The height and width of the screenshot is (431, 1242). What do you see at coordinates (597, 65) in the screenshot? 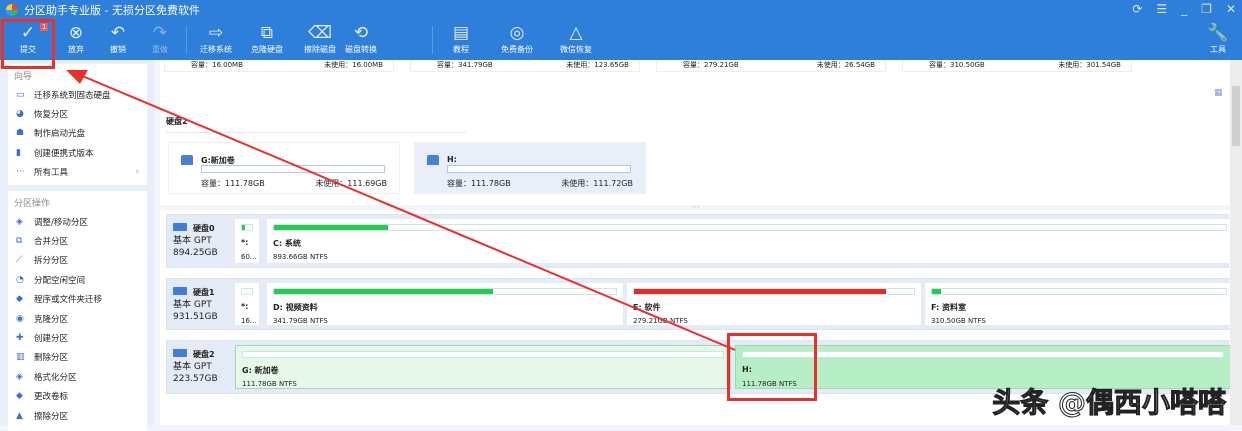
I see `unused: 未使用：123.65GB` at bounding box center [597, 65].